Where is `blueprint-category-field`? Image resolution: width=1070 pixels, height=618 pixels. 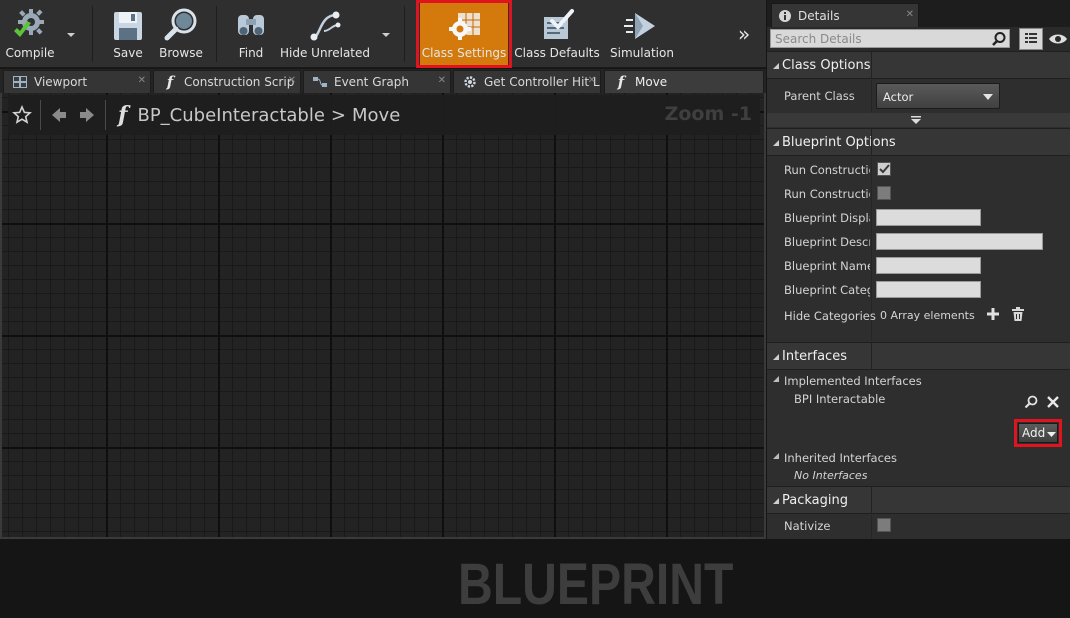
blueprint-category-field is located at coordinates (928, 289).